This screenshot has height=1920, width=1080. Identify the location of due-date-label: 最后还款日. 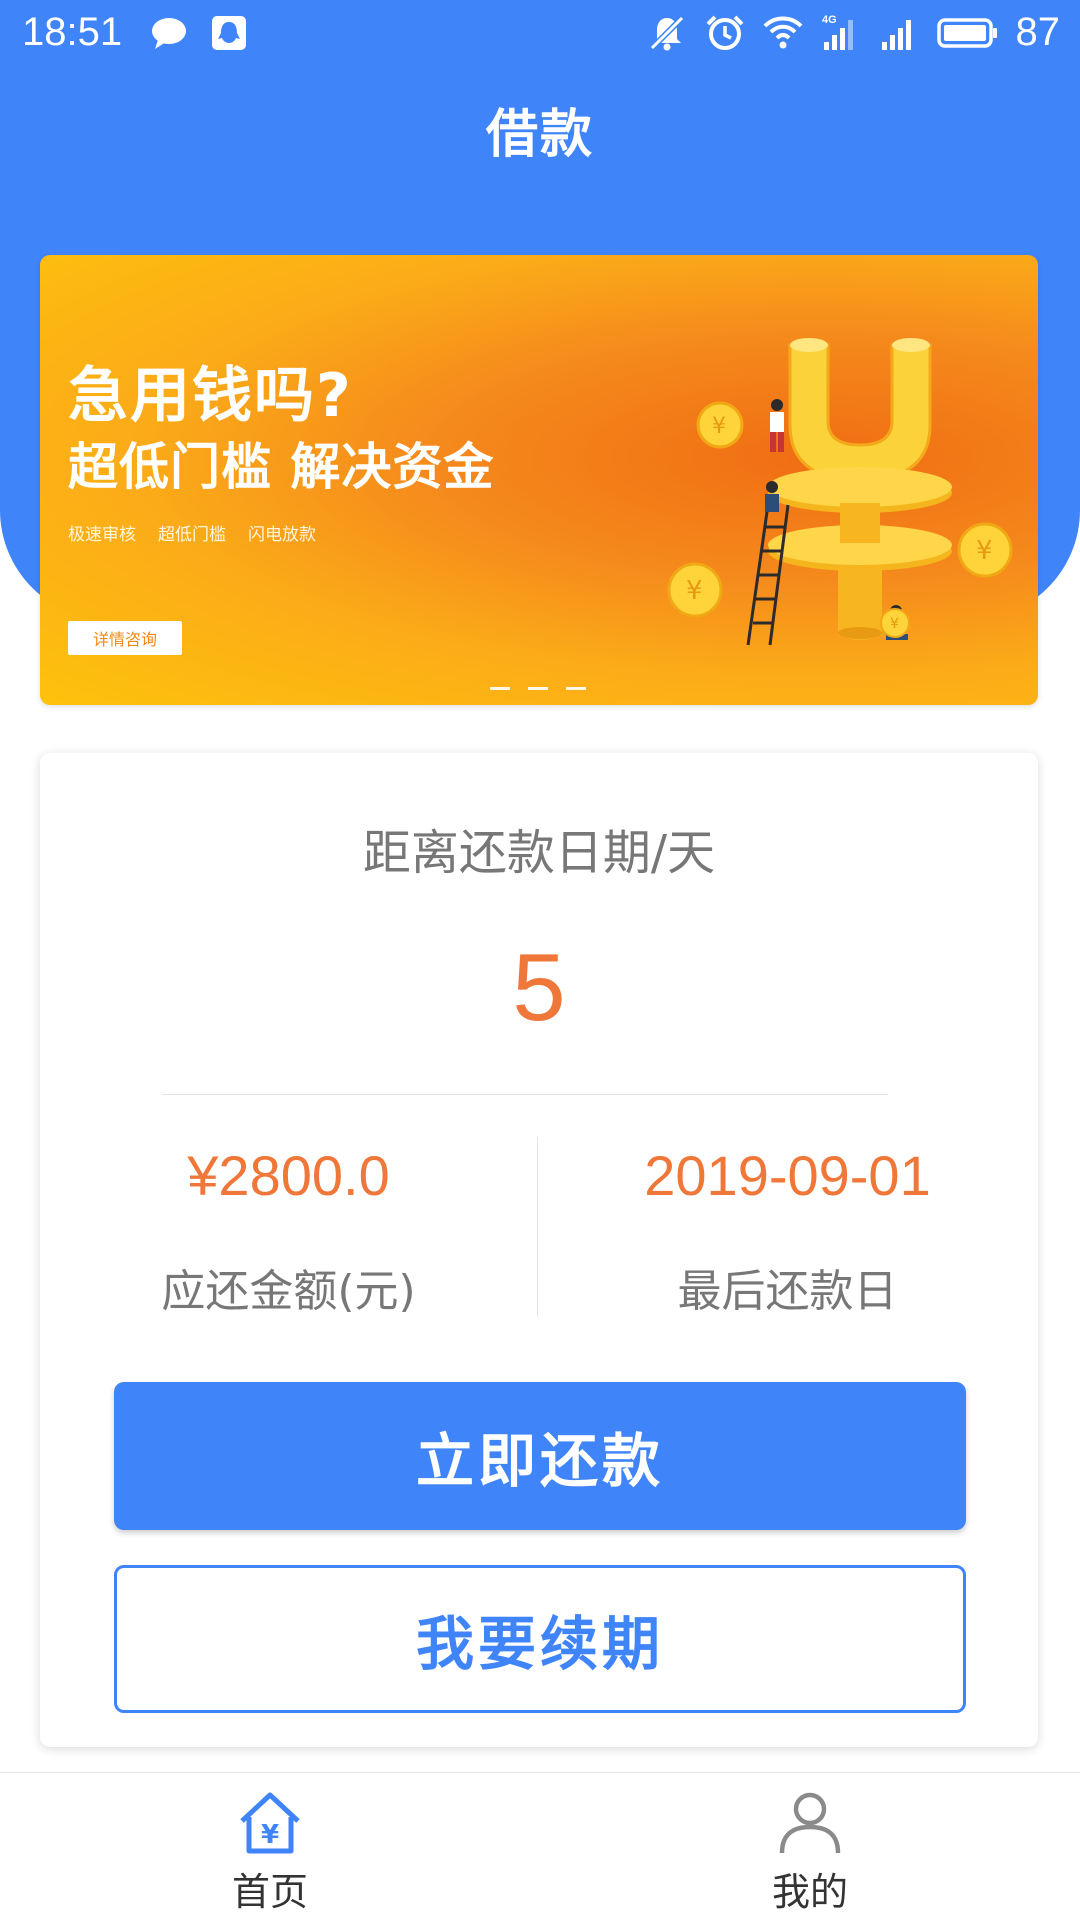
(787, 1291).